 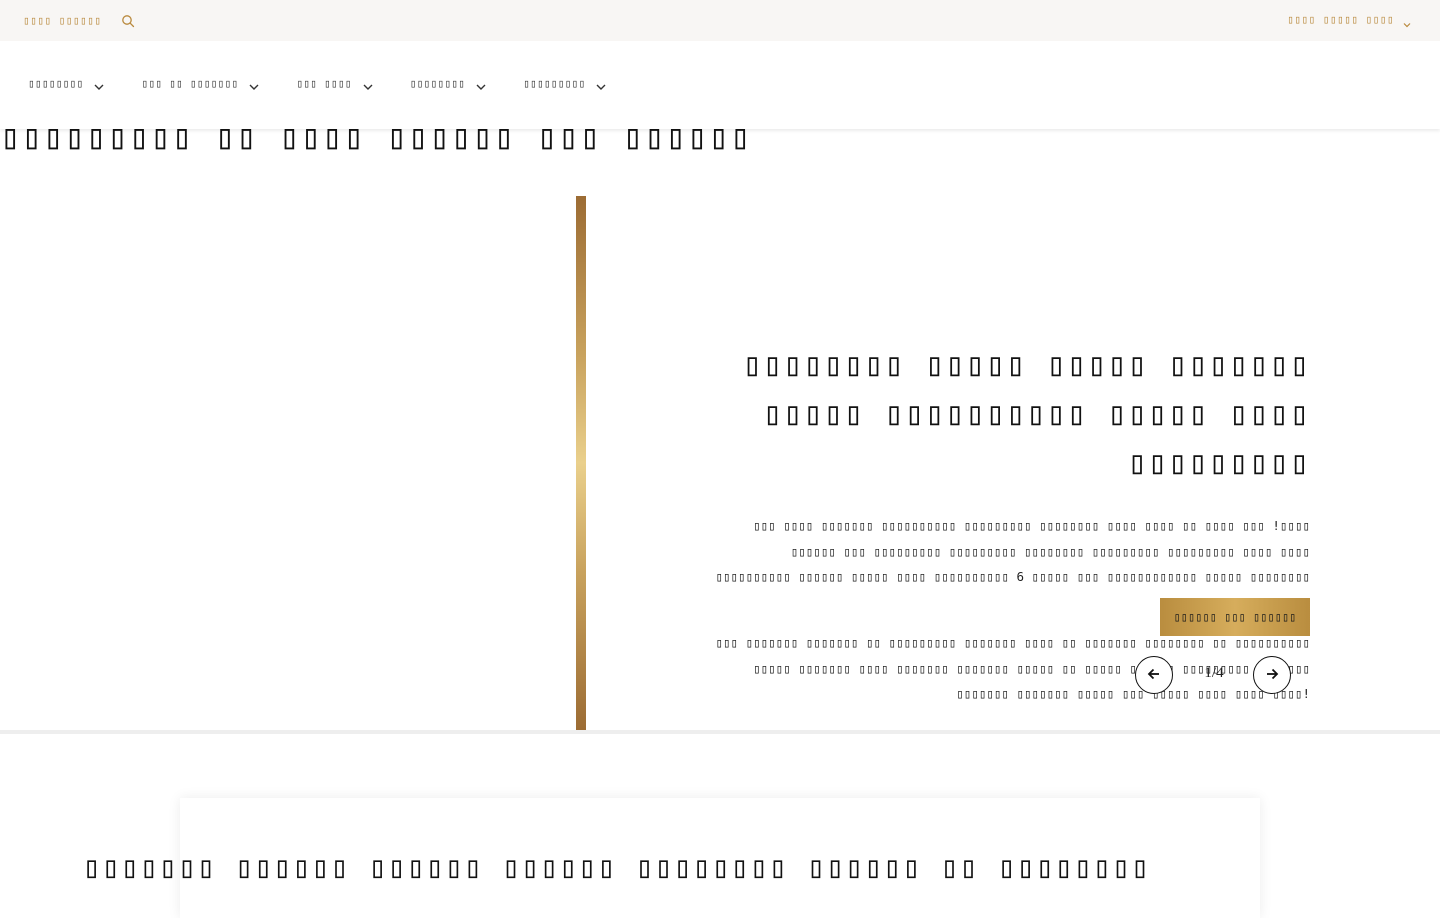 I want to click on decorative-gold-bar, so click(x=581, y=463).